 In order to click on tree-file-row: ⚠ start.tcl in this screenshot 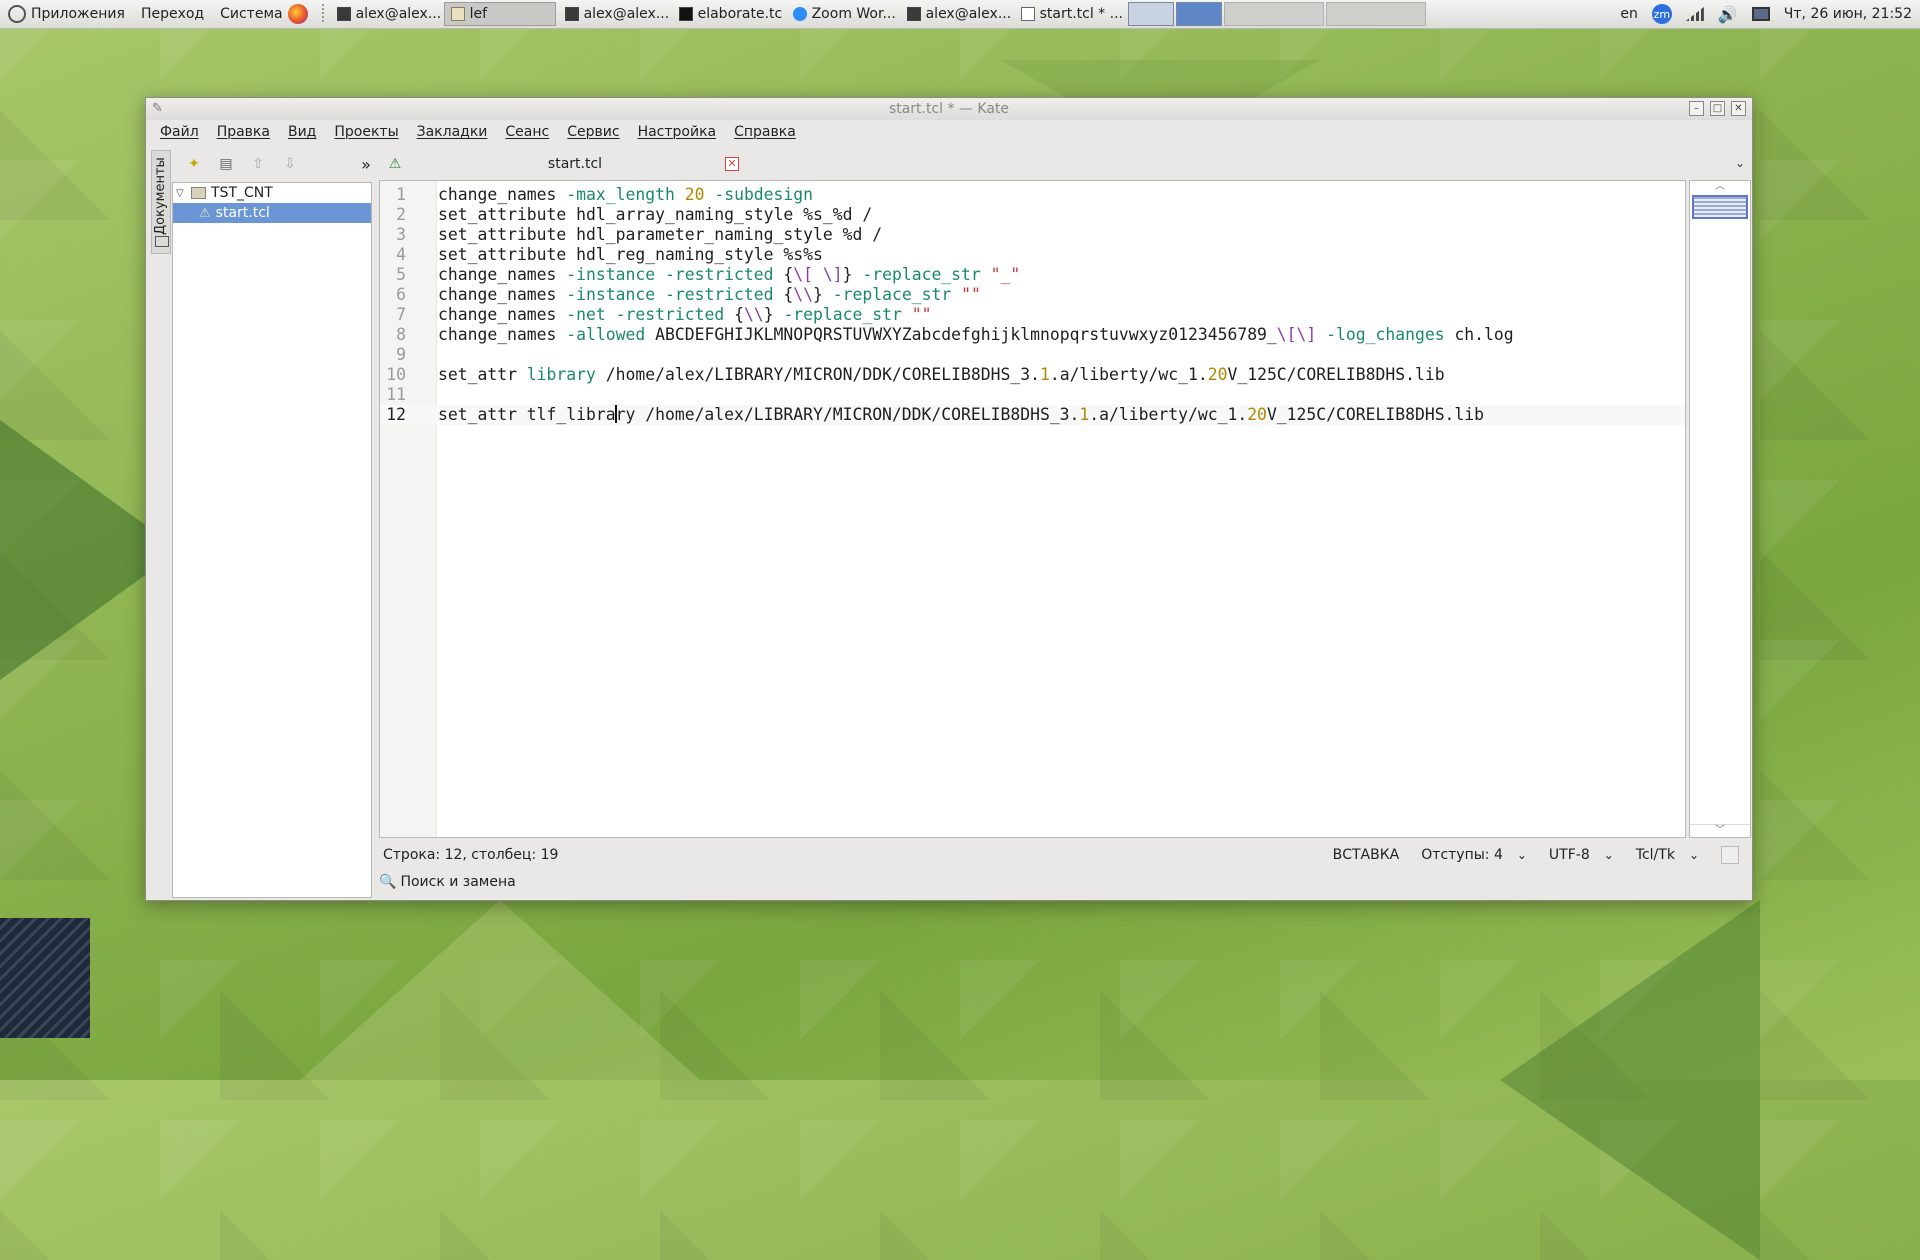, I will do `click(272, 213)`.